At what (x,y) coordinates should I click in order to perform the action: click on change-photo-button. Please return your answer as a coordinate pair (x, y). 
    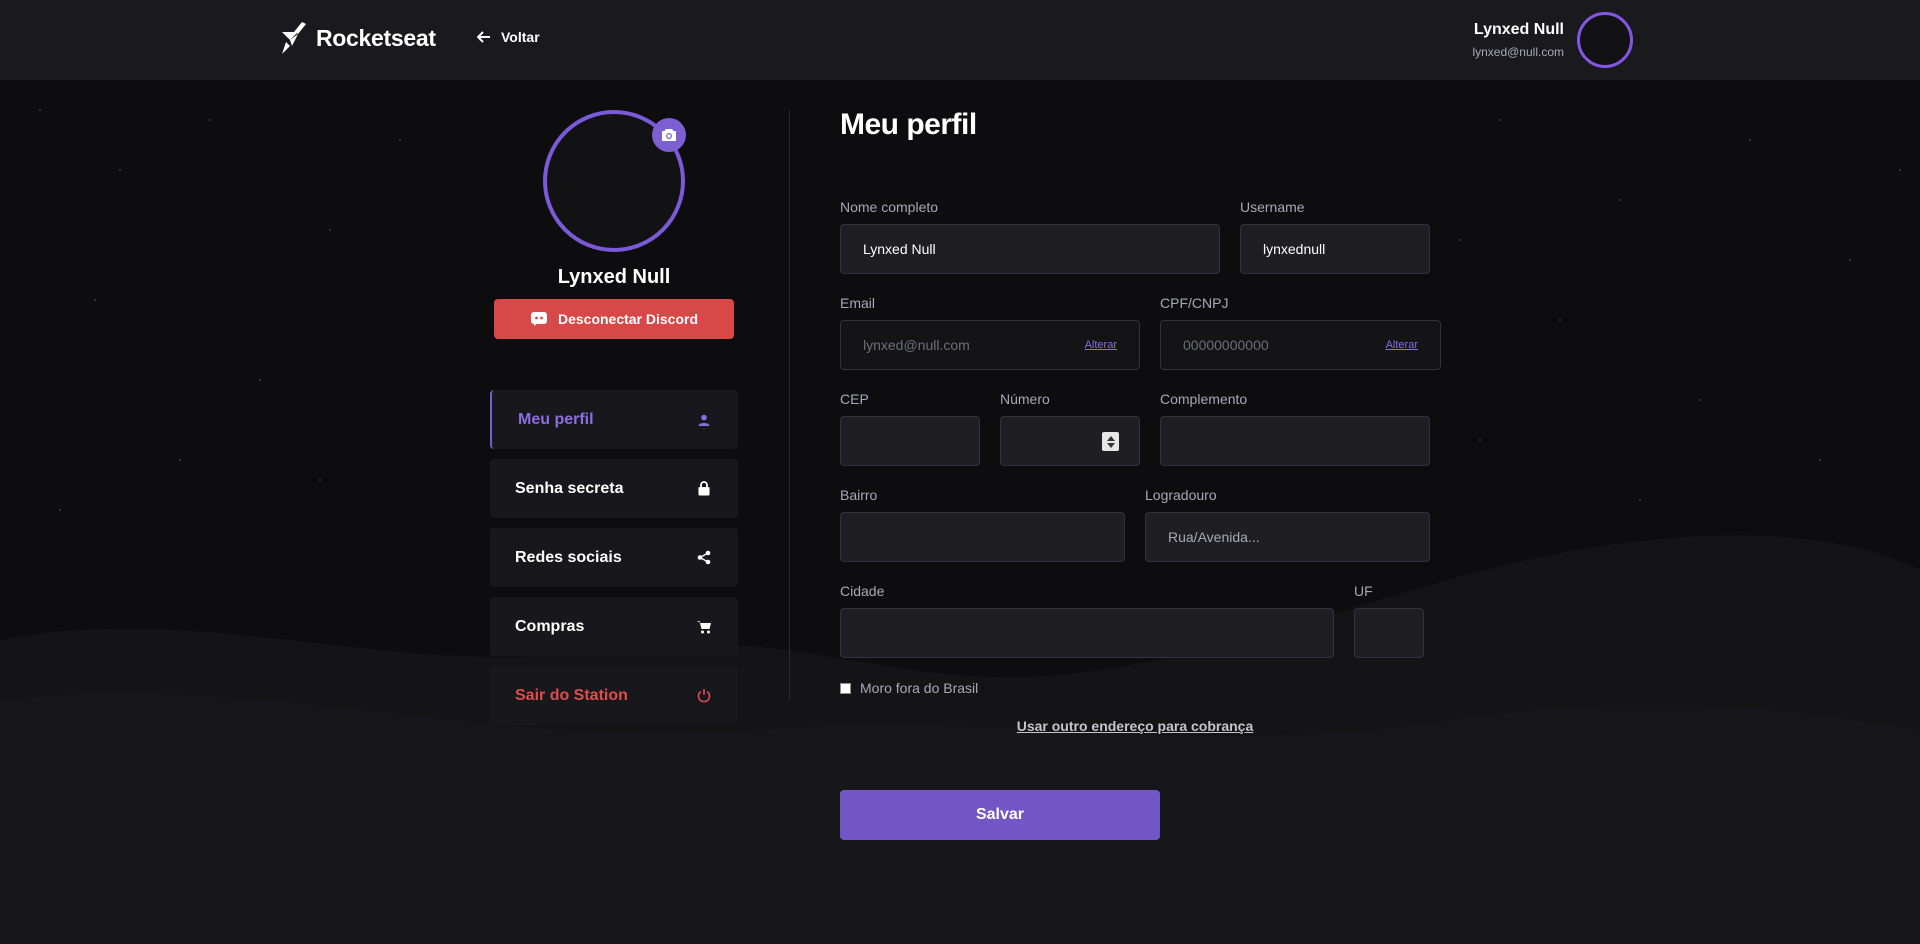
    Looking at the image, I should click on (669, 135).